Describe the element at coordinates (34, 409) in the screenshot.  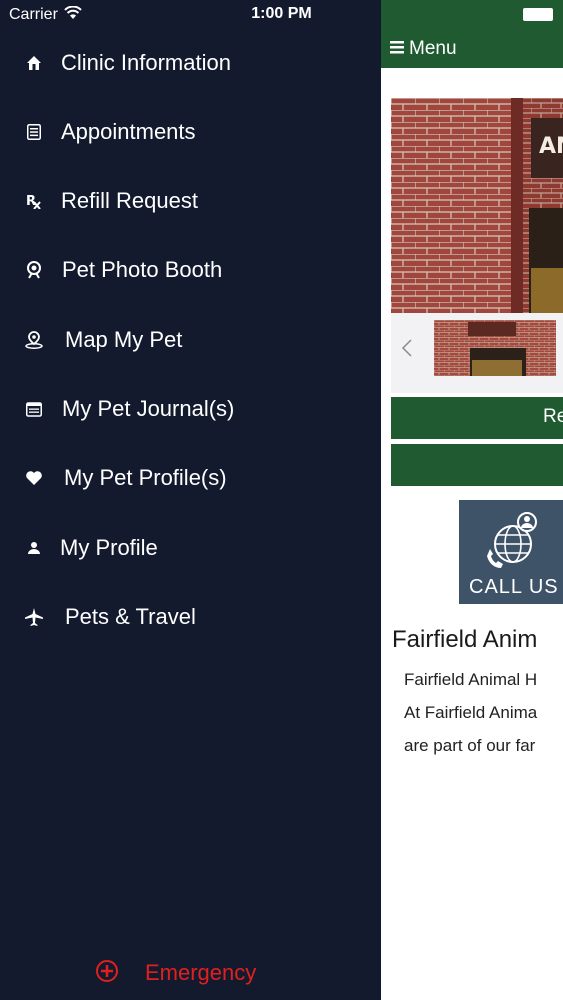
I see `journal-icon` at that location.